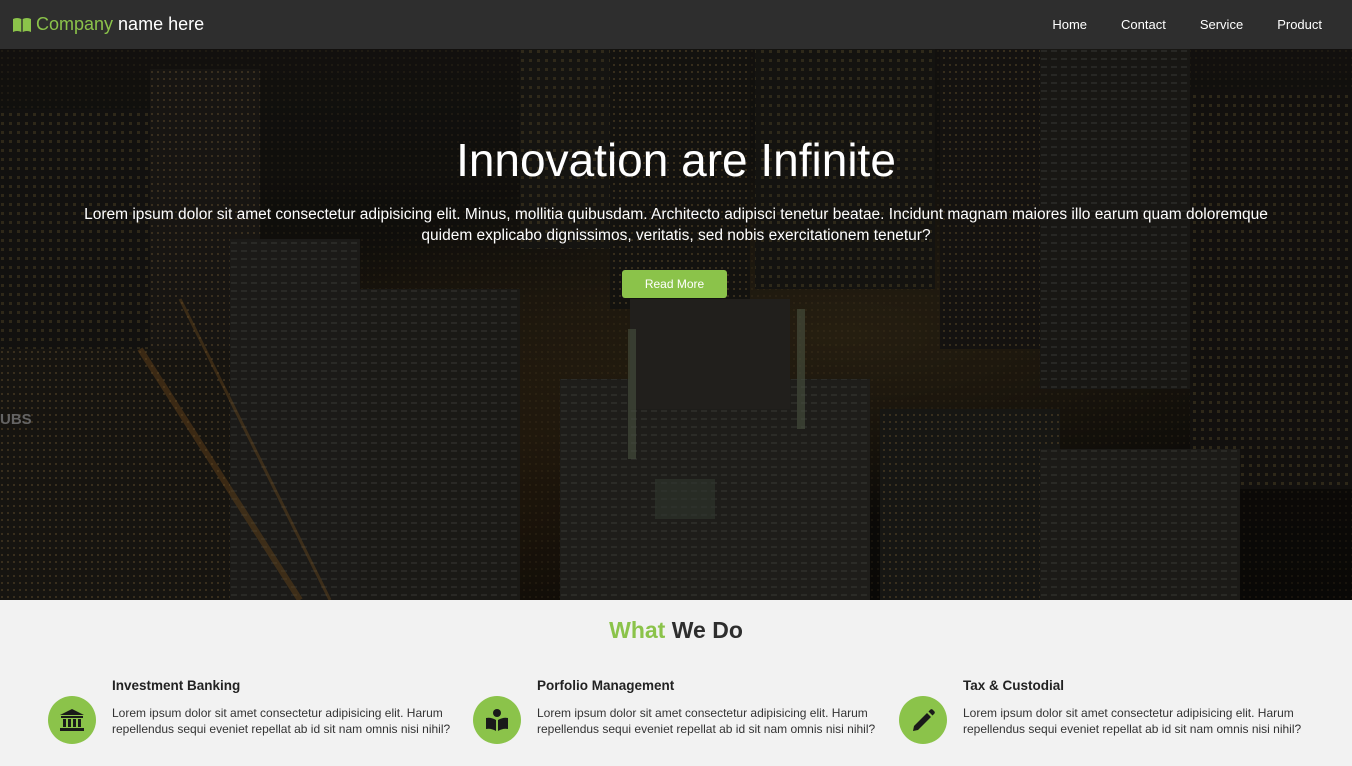 This screenshot has height=766, width=1352. What do you see at coordinates (22, 24) in the screenshot?
I see `book-open-icon` at bounding box center [22, 24].